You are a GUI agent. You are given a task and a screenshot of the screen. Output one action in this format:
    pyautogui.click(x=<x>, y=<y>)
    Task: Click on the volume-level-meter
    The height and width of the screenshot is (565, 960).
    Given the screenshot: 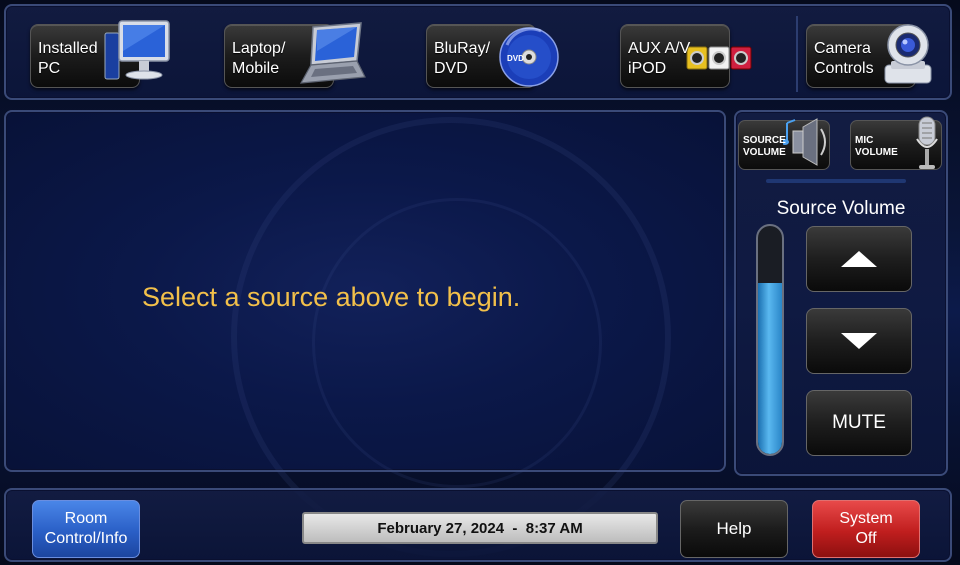 What is the action you would take?
    pyautogui.click(x=770, y=340)
    